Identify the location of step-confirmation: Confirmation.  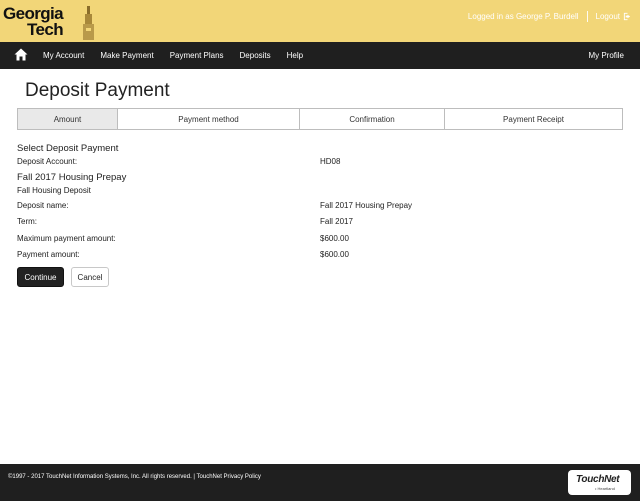
(372, 119).